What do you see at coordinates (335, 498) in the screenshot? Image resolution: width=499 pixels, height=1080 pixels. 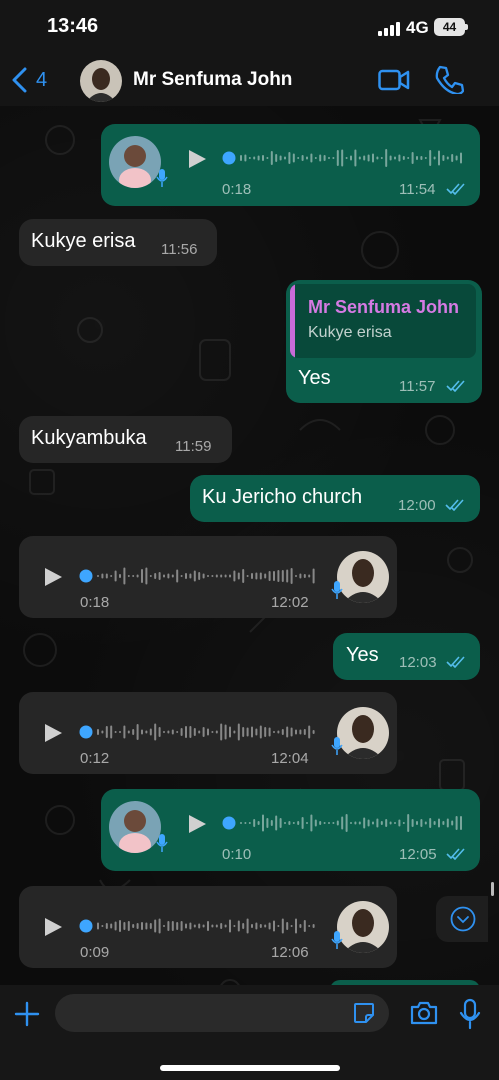 I see `outgoing-text-message: Ku Jericho church 12:00` at bounding box center [335, 498].